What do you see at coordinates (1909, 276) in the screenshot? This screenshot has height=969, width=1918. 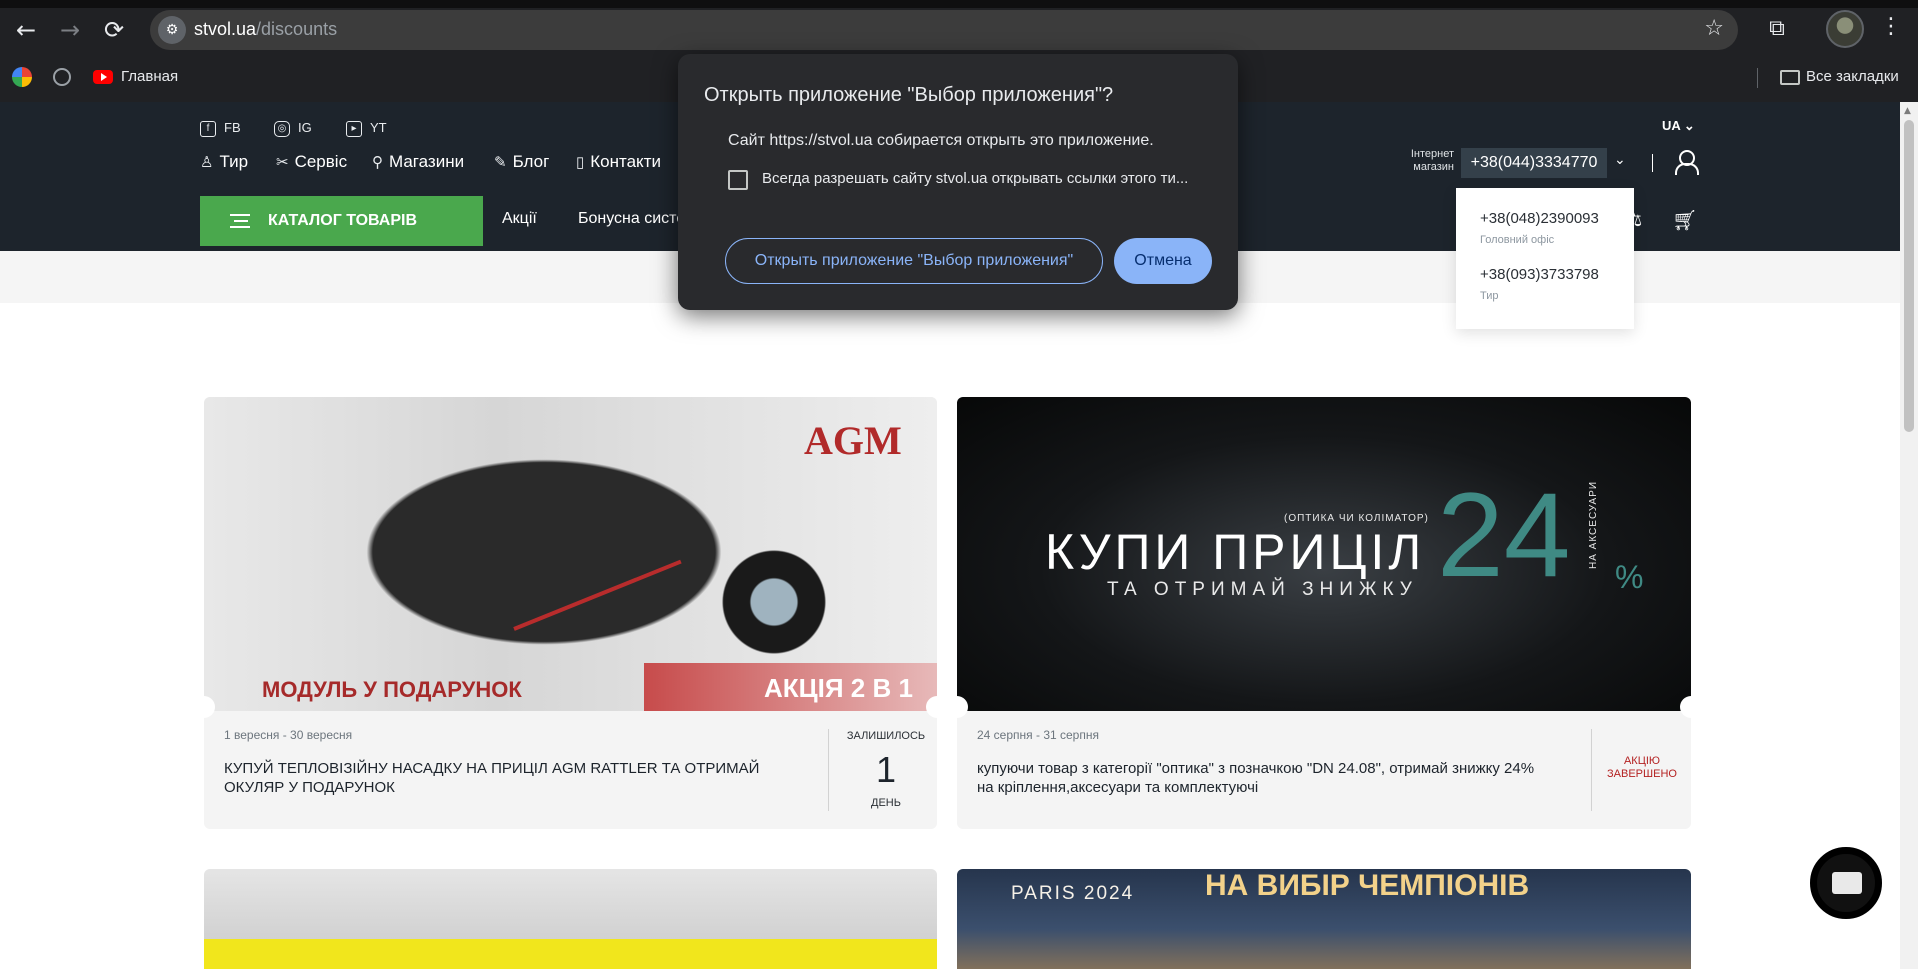 I see `scrollbar-thumb` at bounding box center [1909, 276].